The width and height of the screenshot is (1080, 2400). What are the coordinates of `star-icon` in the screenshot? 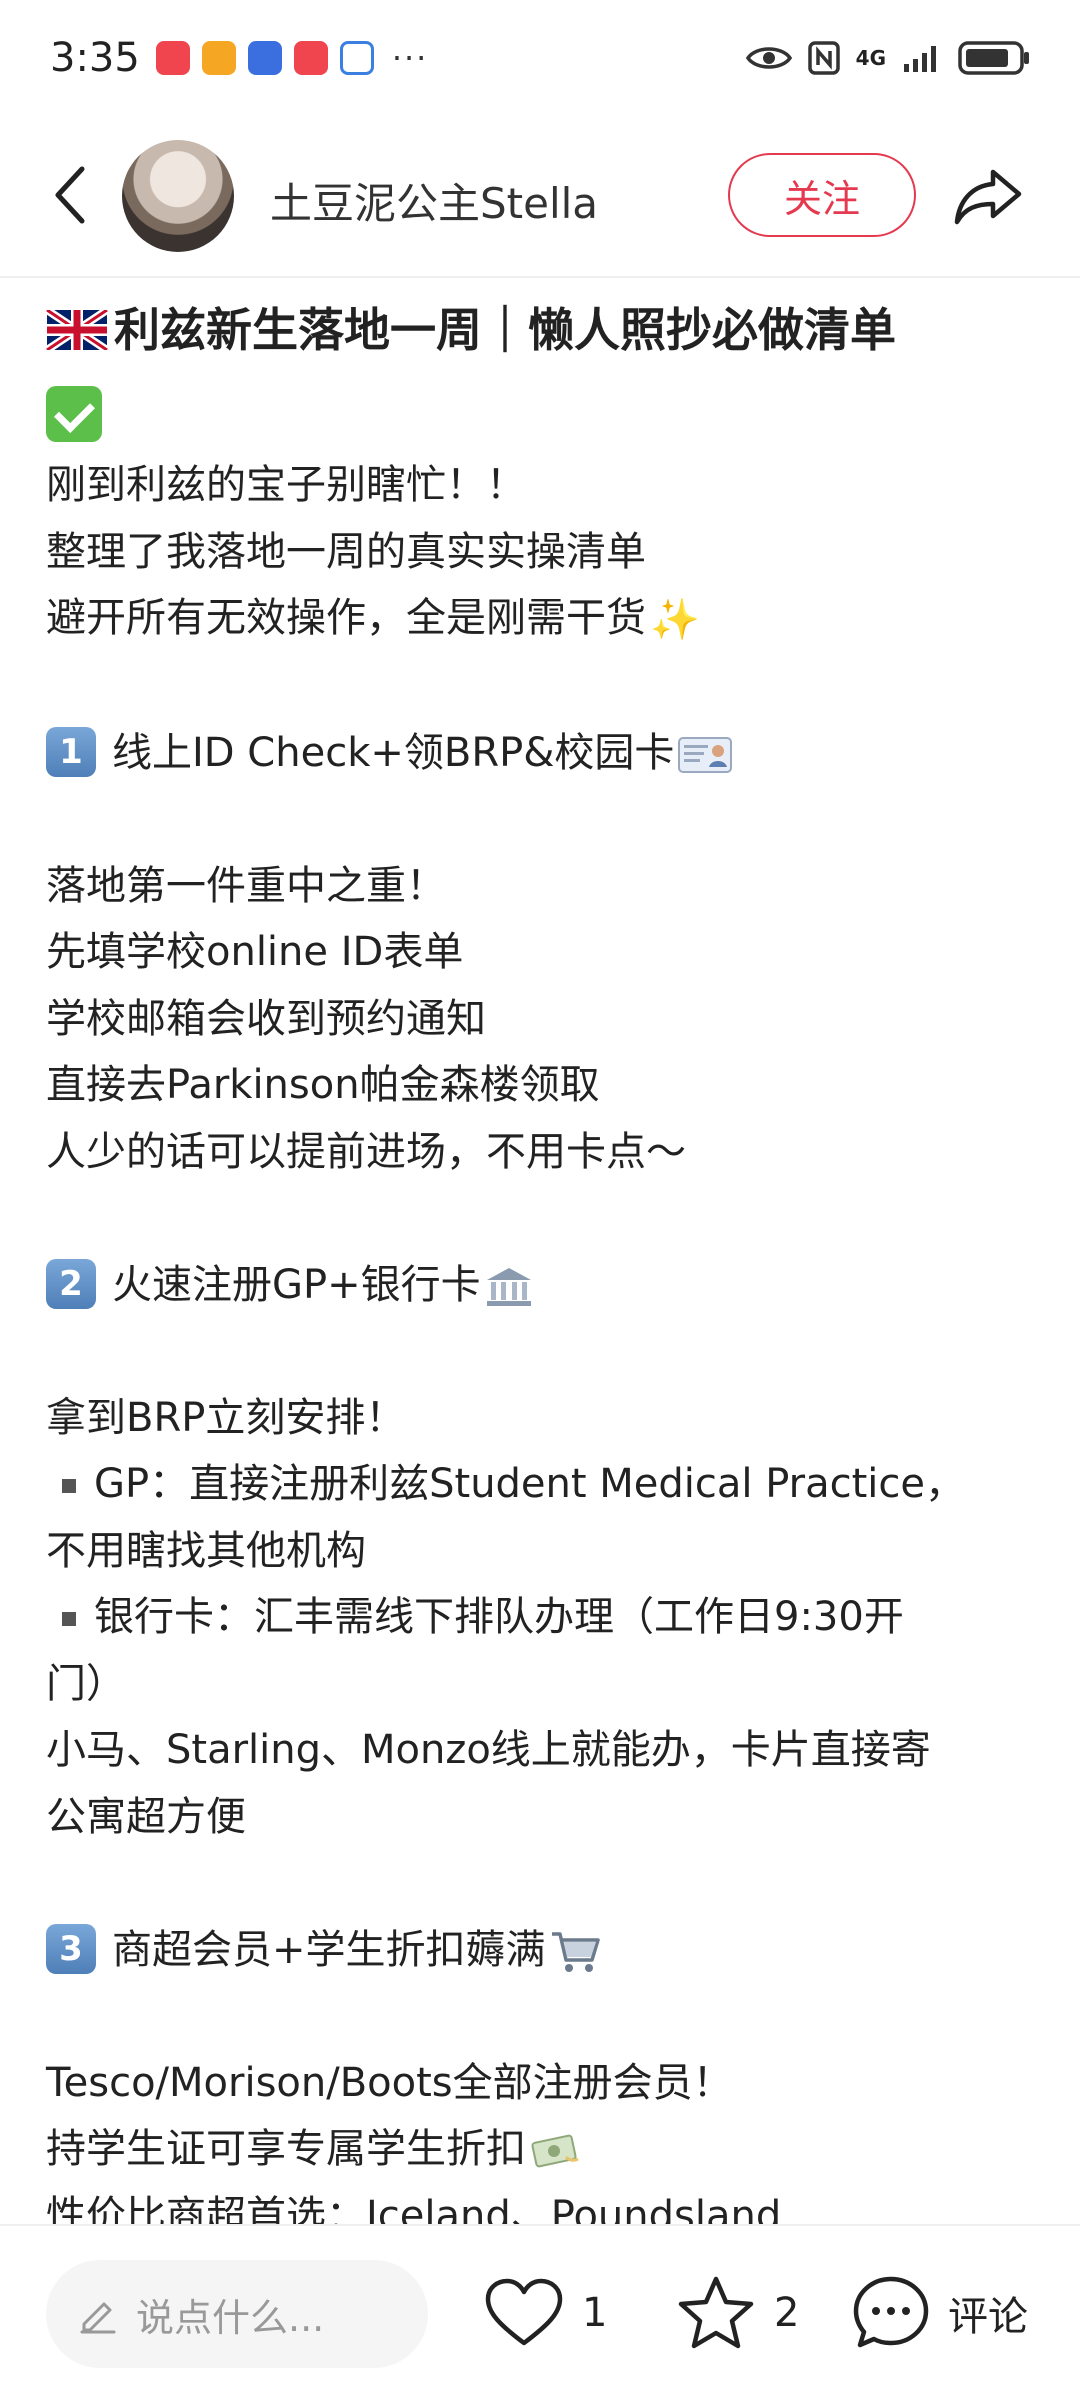 It's located at (716, 2312).